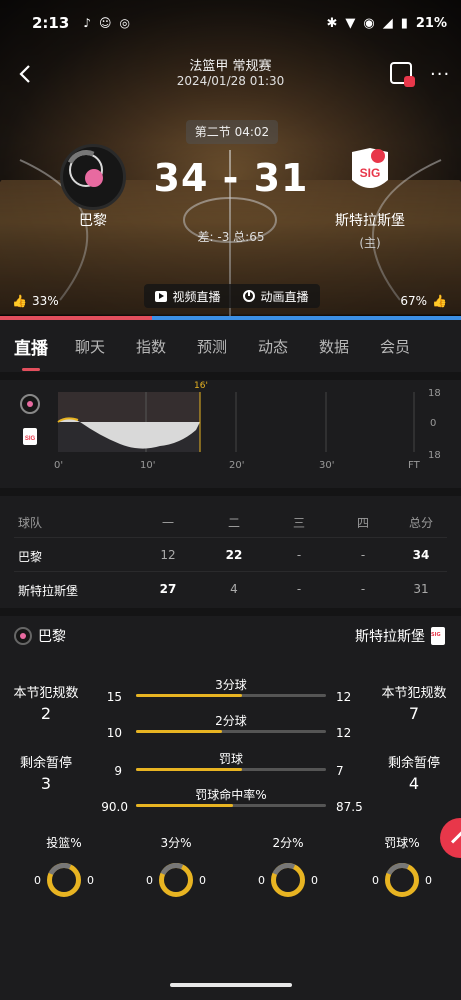  I want to click on stat-away-value: 7, so click(340, 771).